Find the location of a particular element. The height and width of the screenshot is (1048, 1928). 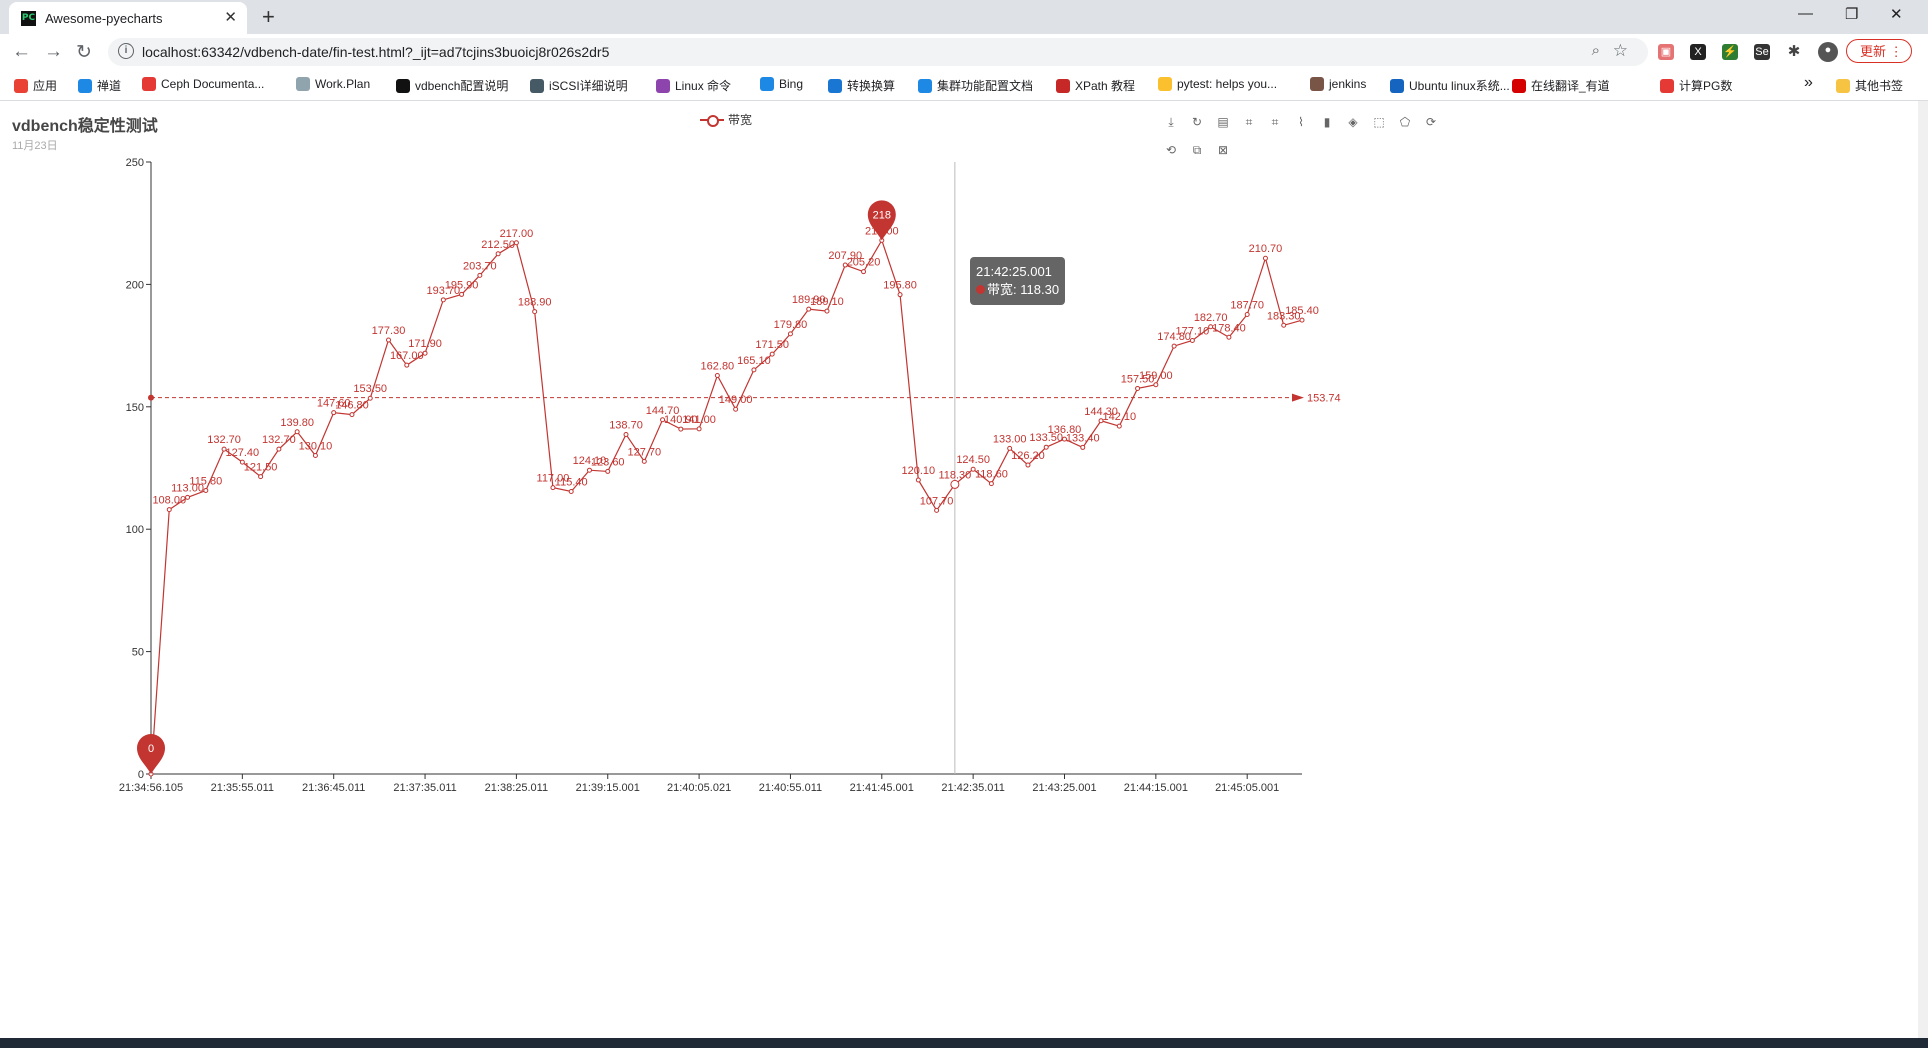

tooltip-series-dot is located at coordinates (980, 289).